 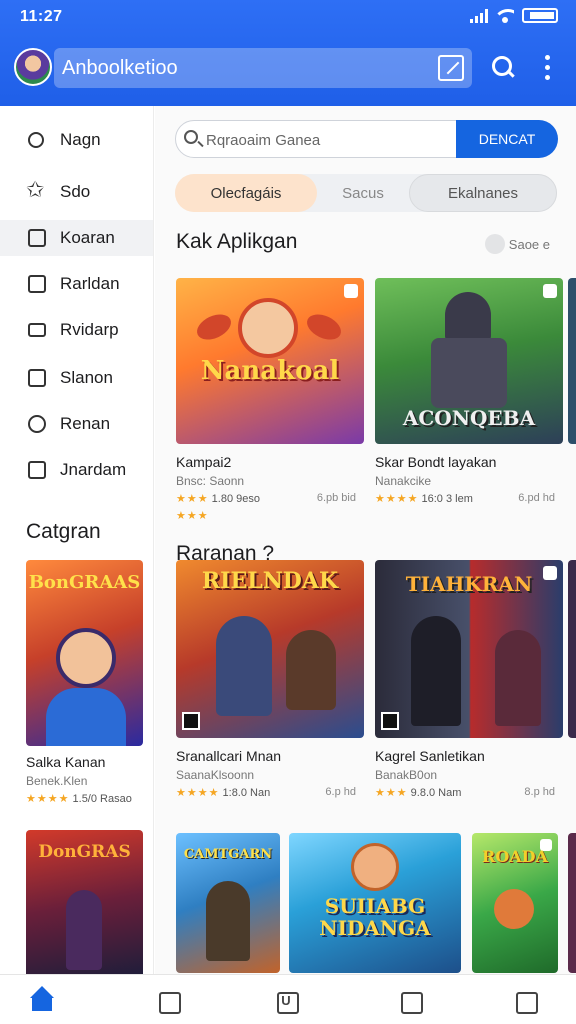 What do you see at coordinates (85, 423) in the screenshot?
I see `sidebar-item-label: Renan` at bounding box center [85, 423].